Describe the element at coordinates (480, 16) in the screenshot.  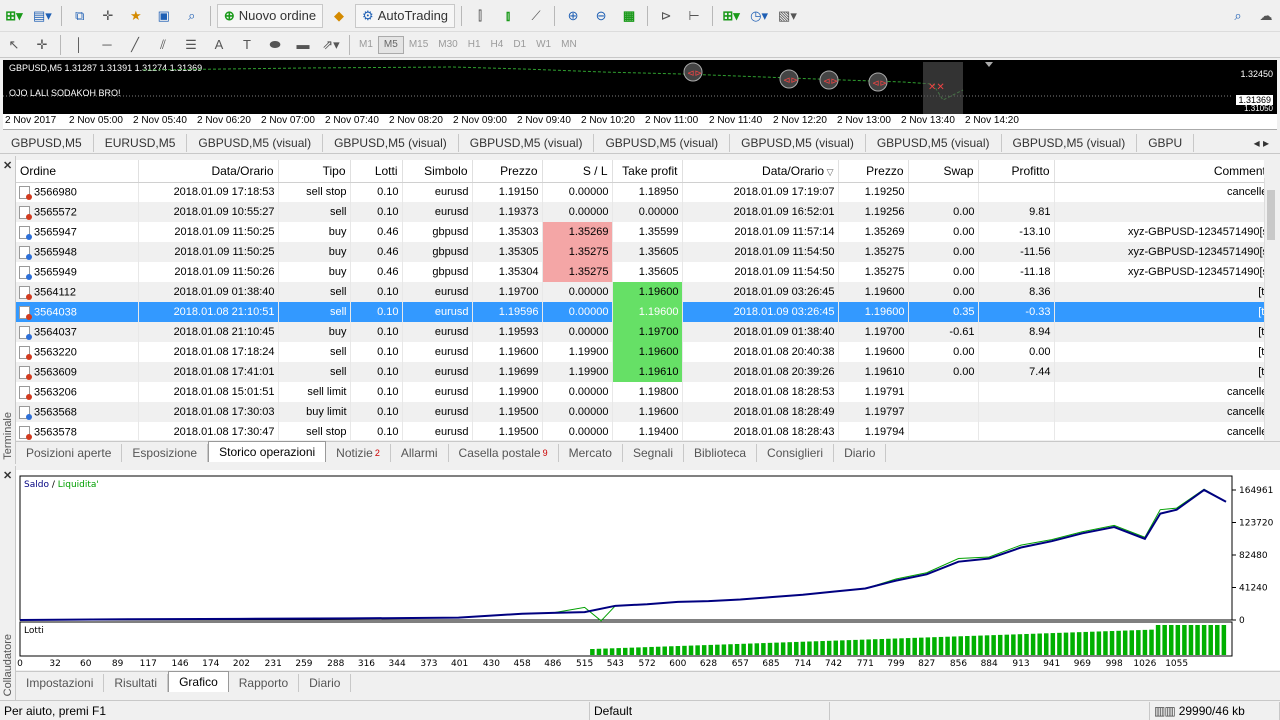
I see `bar-chart-icon: ⫿` at that location.